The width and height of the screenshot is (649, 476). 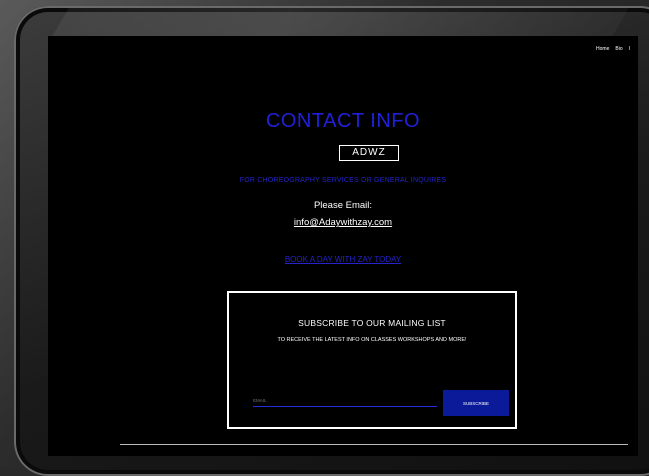 What do you see at coordinates (602, 49) in the screenshot?
I see `nav-home: Home` at bounding box center [602, 49].